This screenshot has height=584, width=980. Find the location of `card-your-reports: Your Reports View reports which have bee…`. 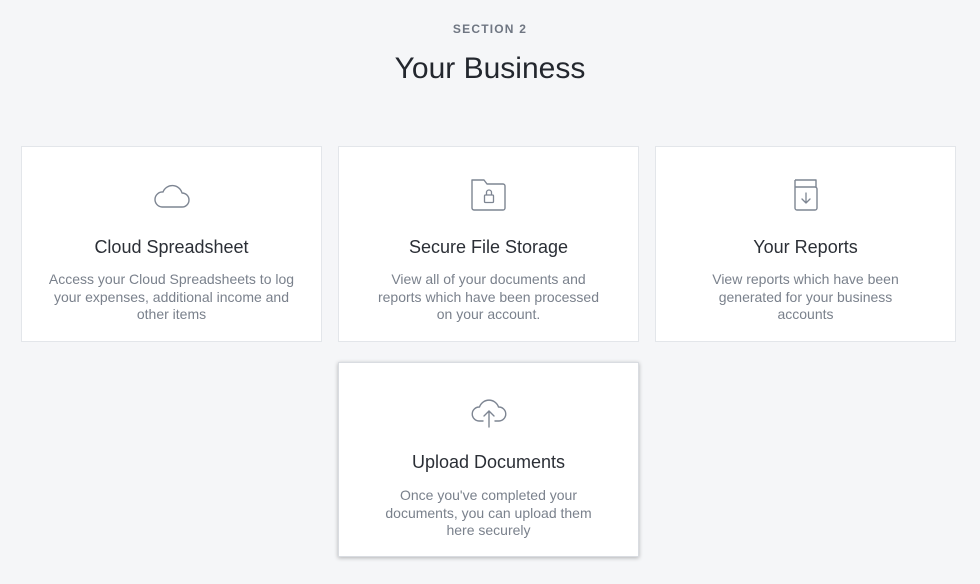

card-your-reports: Your Reports View reports which have bee… is located at coordinates (805, 244).